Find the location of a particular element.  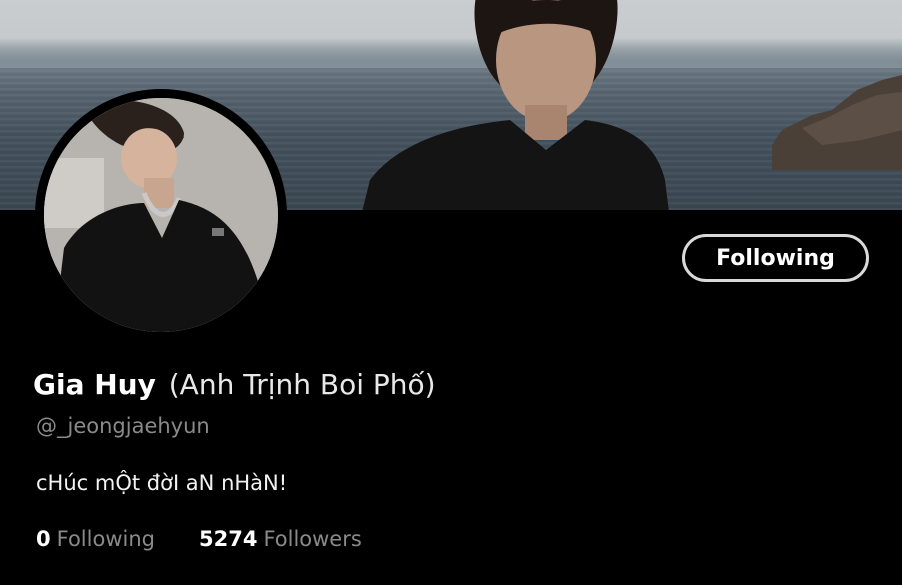

following-button: Following is located at coordinates (775, 258).